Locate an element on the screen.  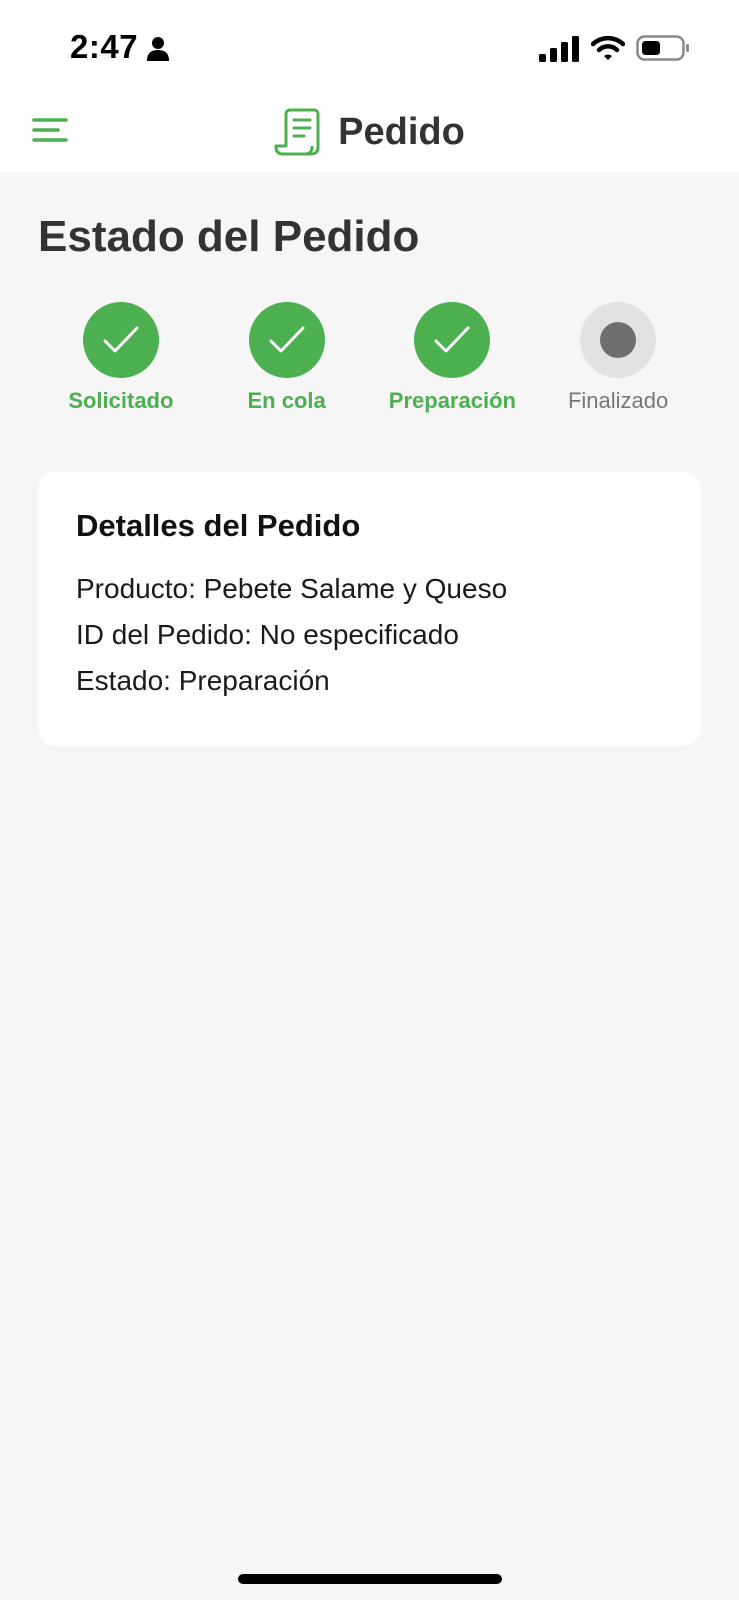
status-bar: 2:47 is located at coordinates (369, 45).